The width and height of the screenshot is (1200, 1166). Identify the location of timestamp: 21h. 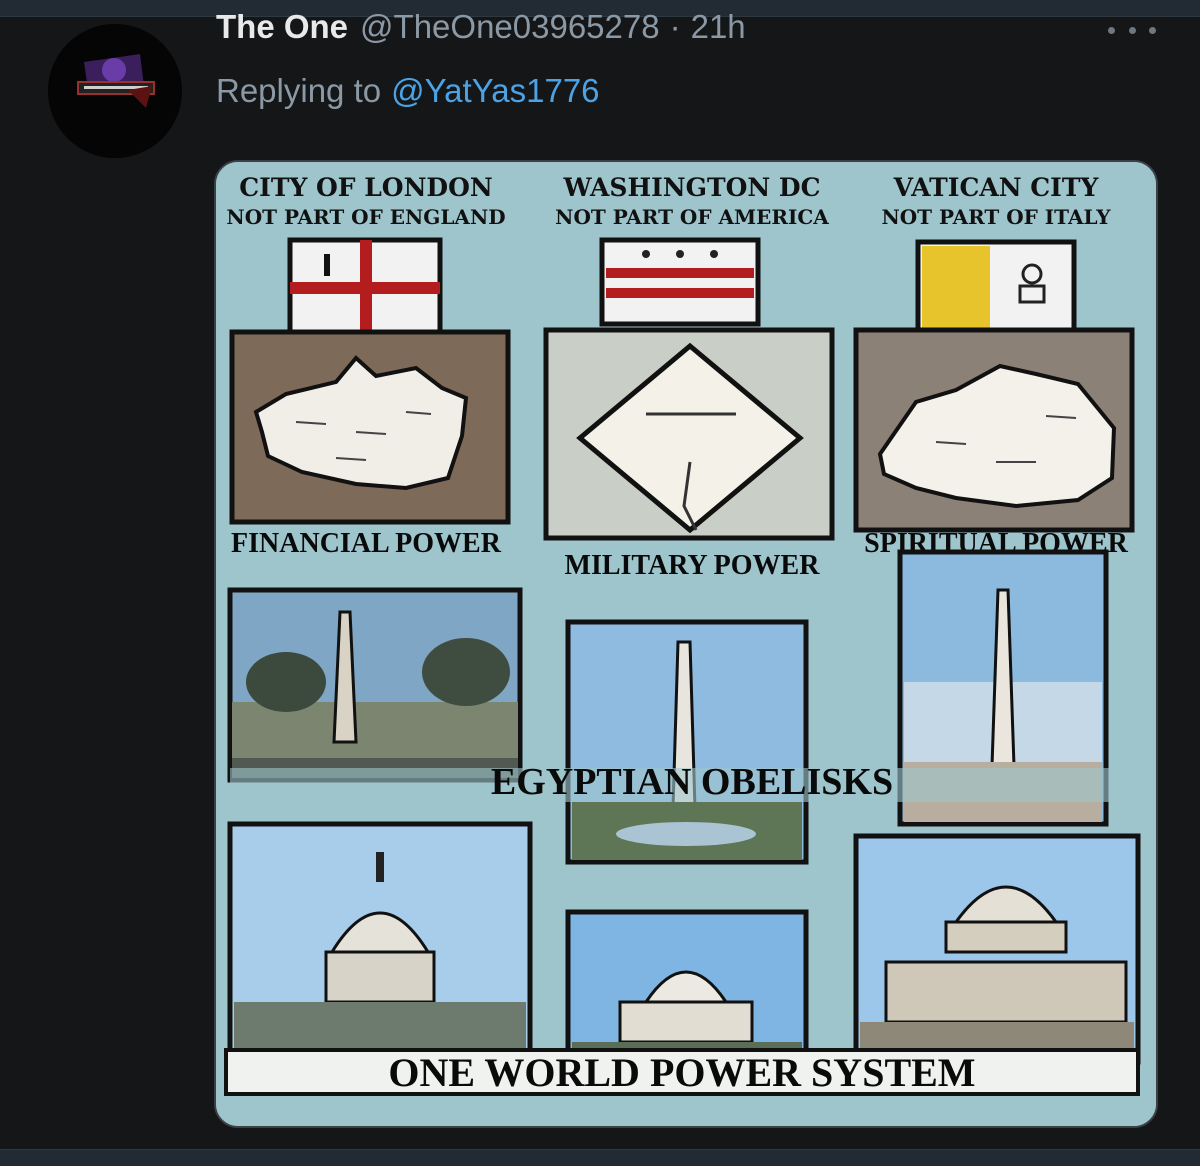
(718, 27).